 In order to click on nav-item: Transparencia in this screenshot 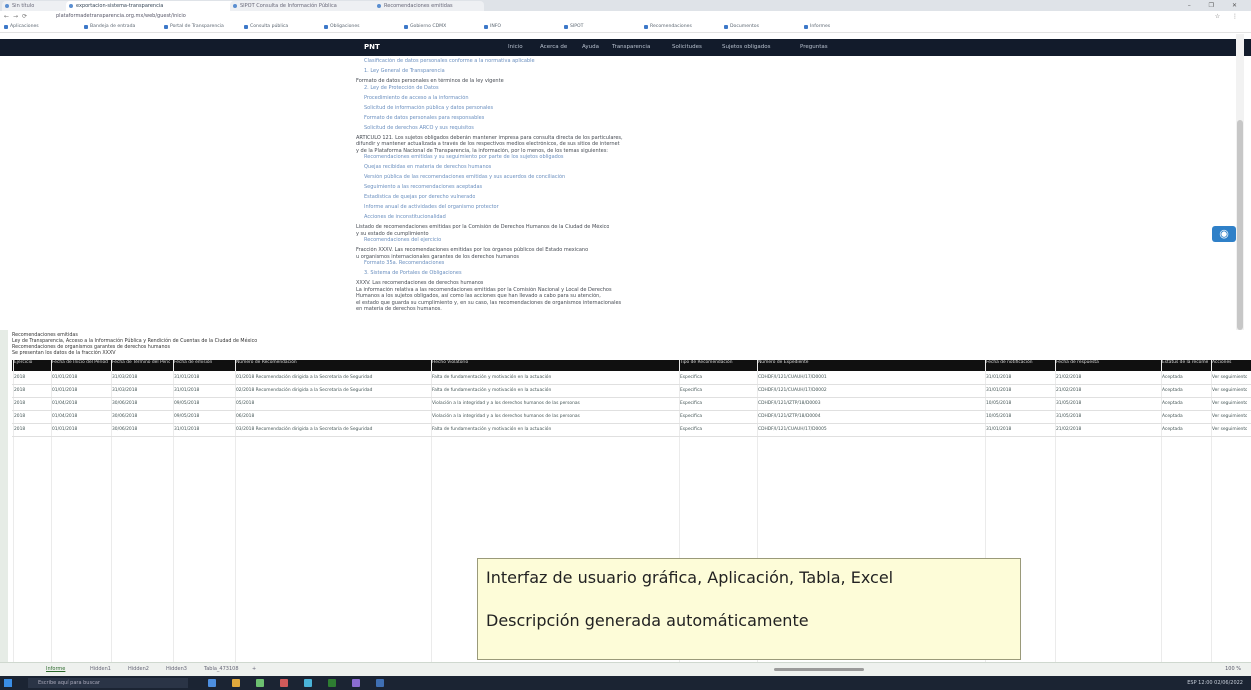, I will do `click(631, 47)`.